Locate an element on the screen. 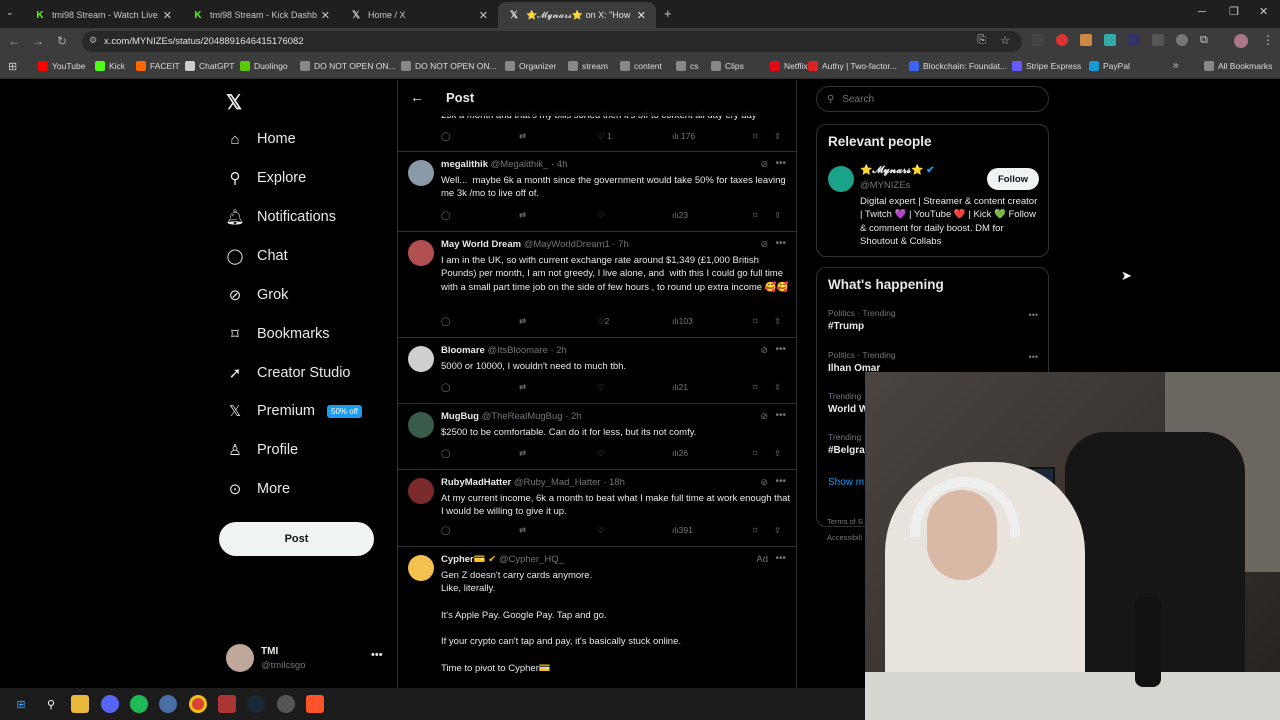 The image size is (1280, 720). browser-tab: 𝕏 Home / X ✕ is located at coordinates (419, 15).